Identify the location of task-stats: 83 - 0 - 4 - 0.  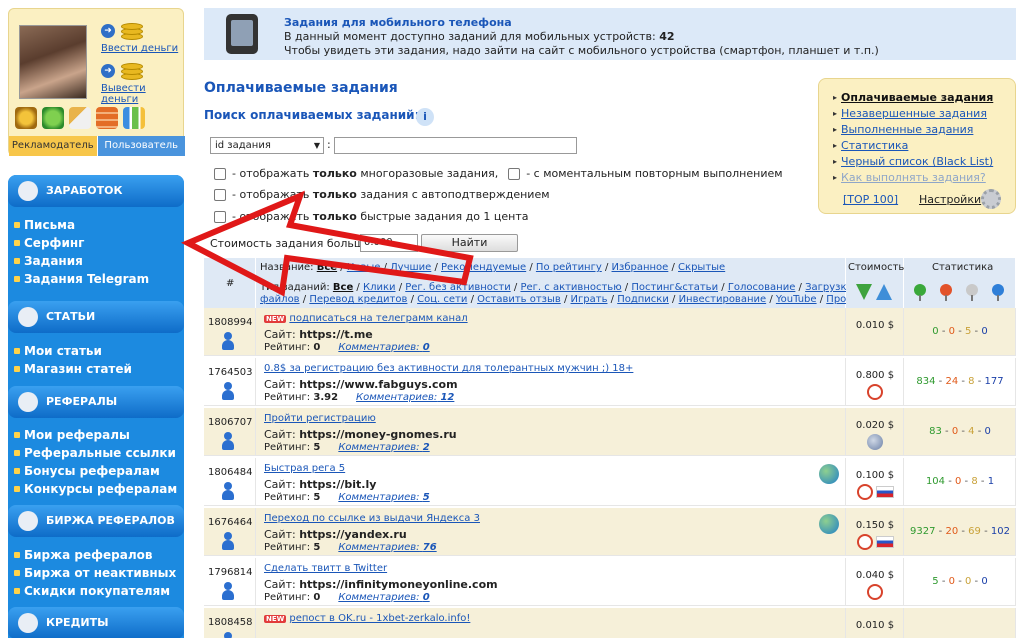
(960, 431).